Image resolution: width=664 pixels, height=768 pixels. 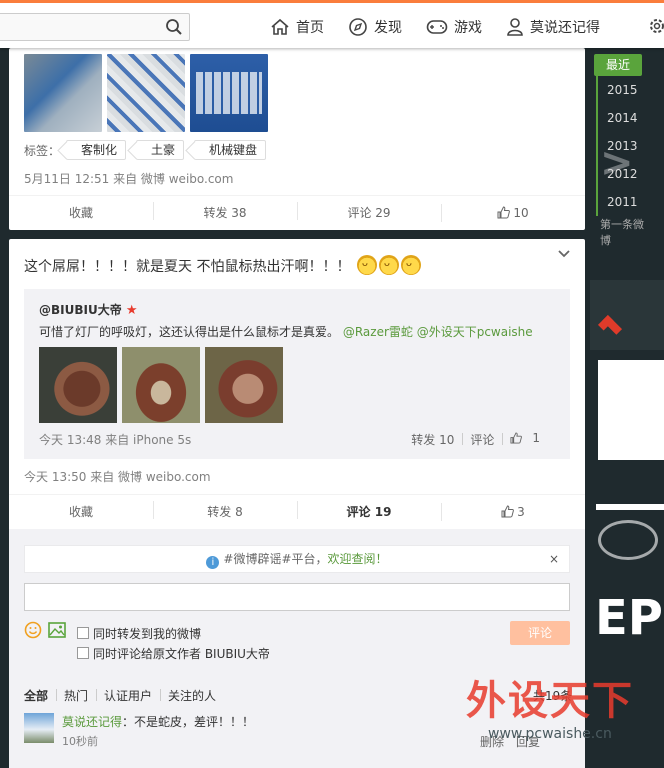 I want to click on repost-button: 转发 8, so click(x=225, y=510).